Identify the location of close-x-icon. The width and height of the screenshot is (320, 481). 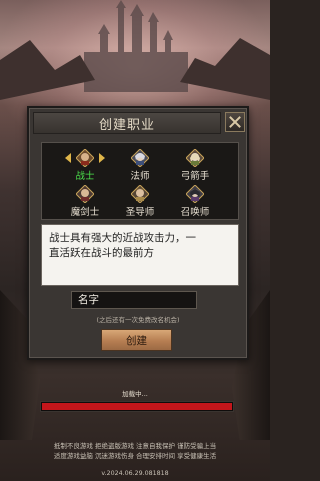
(235, 122).